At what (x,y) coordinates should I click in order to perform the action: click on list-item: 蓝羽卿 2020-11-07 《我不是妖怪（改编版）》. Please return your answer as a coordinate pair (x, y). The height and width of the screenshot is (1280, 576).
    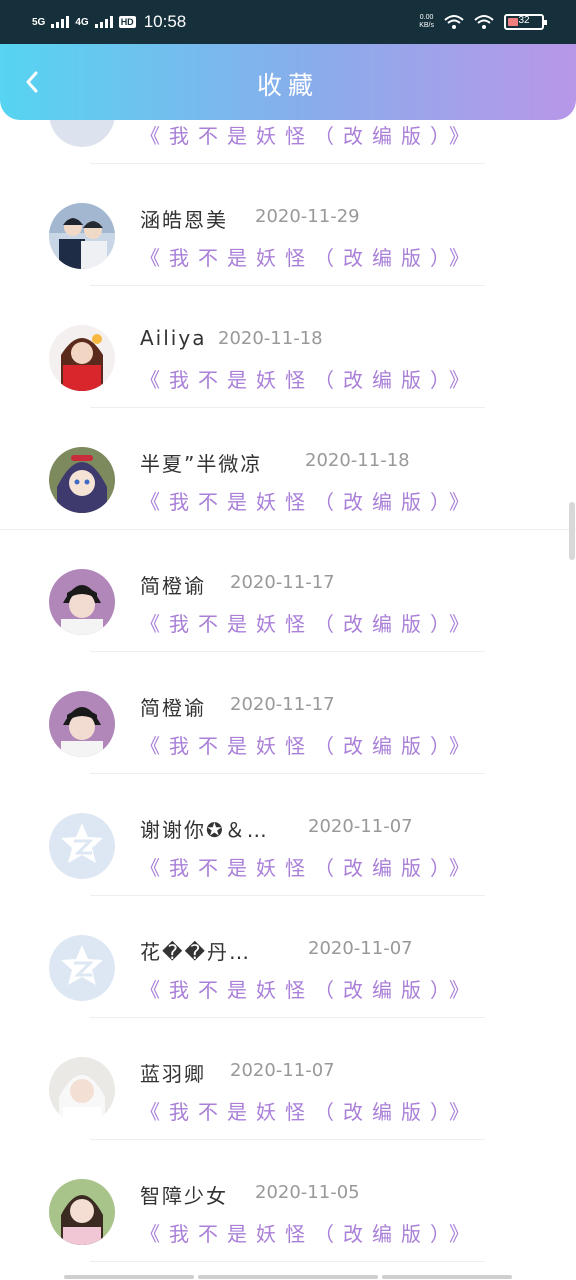
    Looking at the image, I should click on (288, 1079).